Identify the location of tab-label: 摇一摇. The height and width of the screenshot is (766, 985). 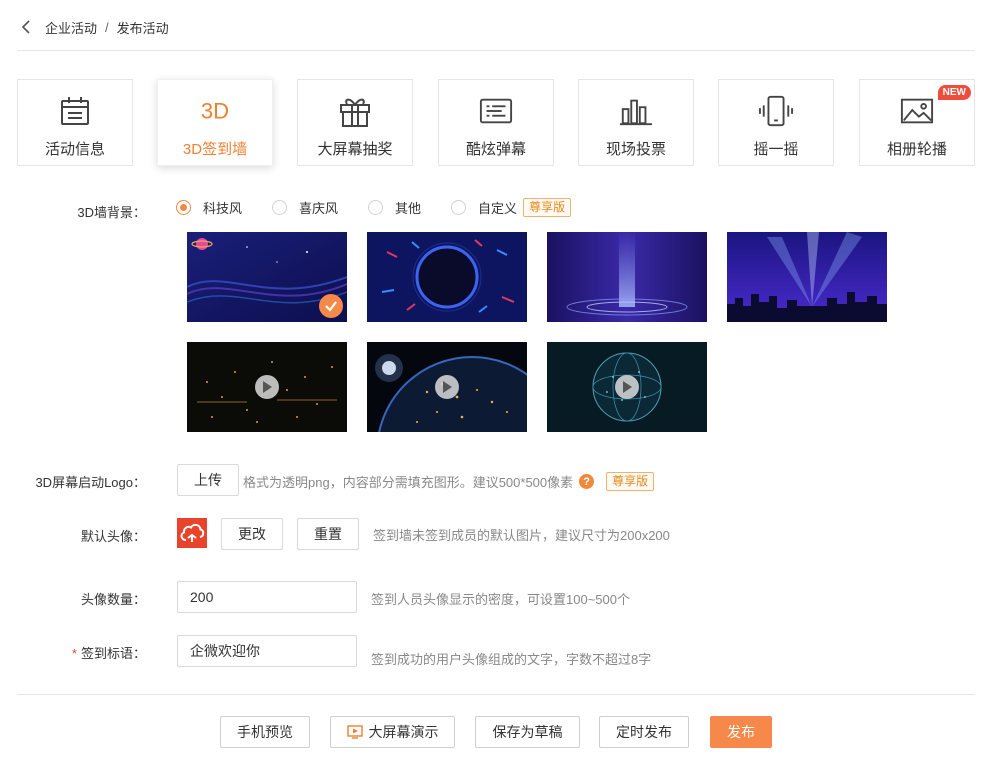
(776, 149).